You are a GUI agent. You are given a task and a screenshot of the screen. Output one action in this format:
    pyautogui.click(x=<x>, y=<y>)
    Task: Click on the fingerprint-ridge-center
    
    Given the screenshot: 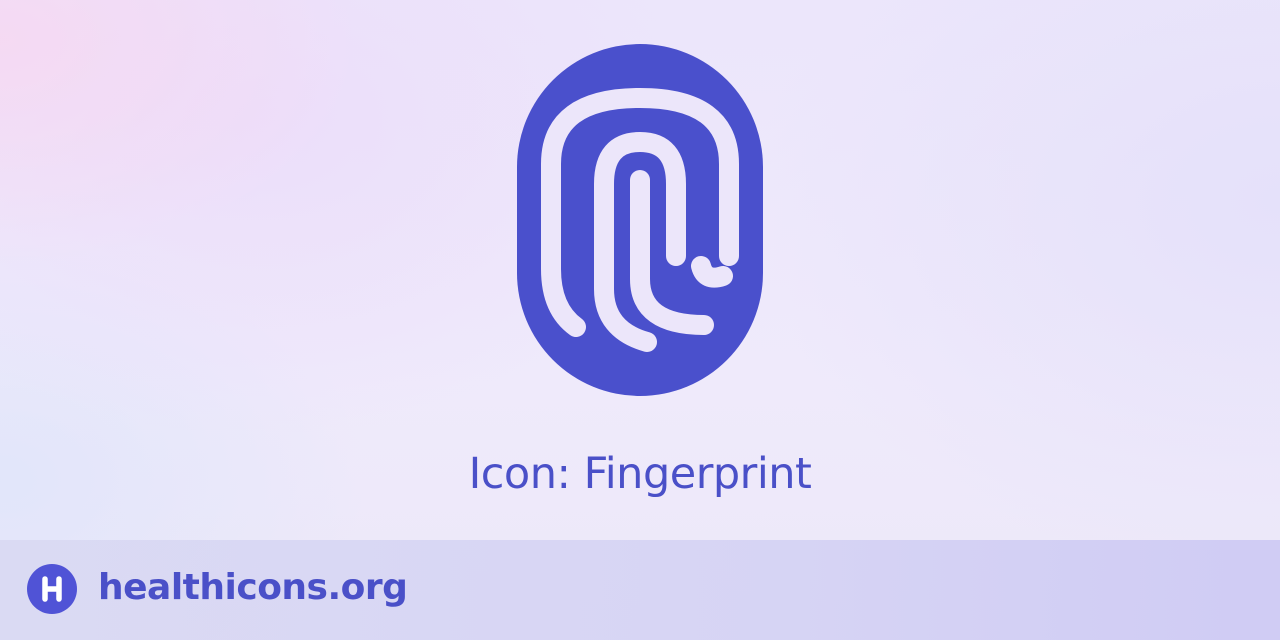 What is the action you would take?
    pyautogui.click(x=712, y=272)
    